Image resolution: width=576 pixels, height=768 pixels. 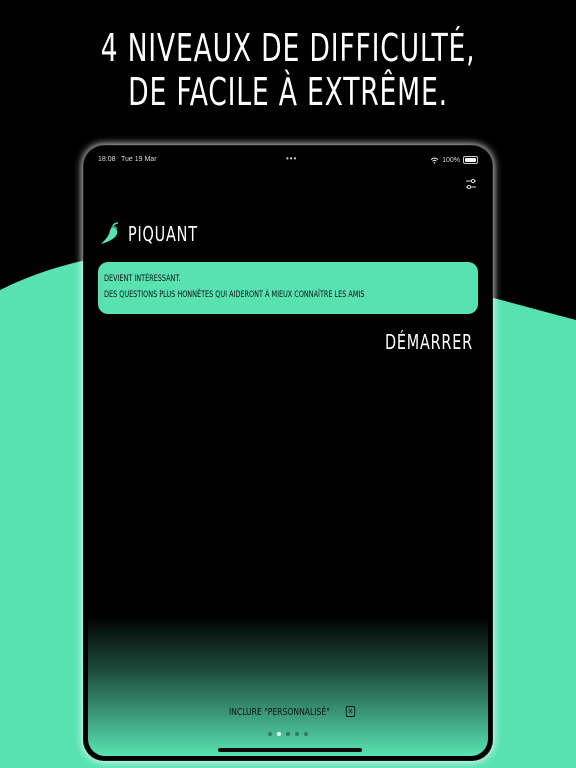 What do you see at coordinates (290, 750) in the screenshot?
I see `home-indicator` at bounding box center [290, 750].